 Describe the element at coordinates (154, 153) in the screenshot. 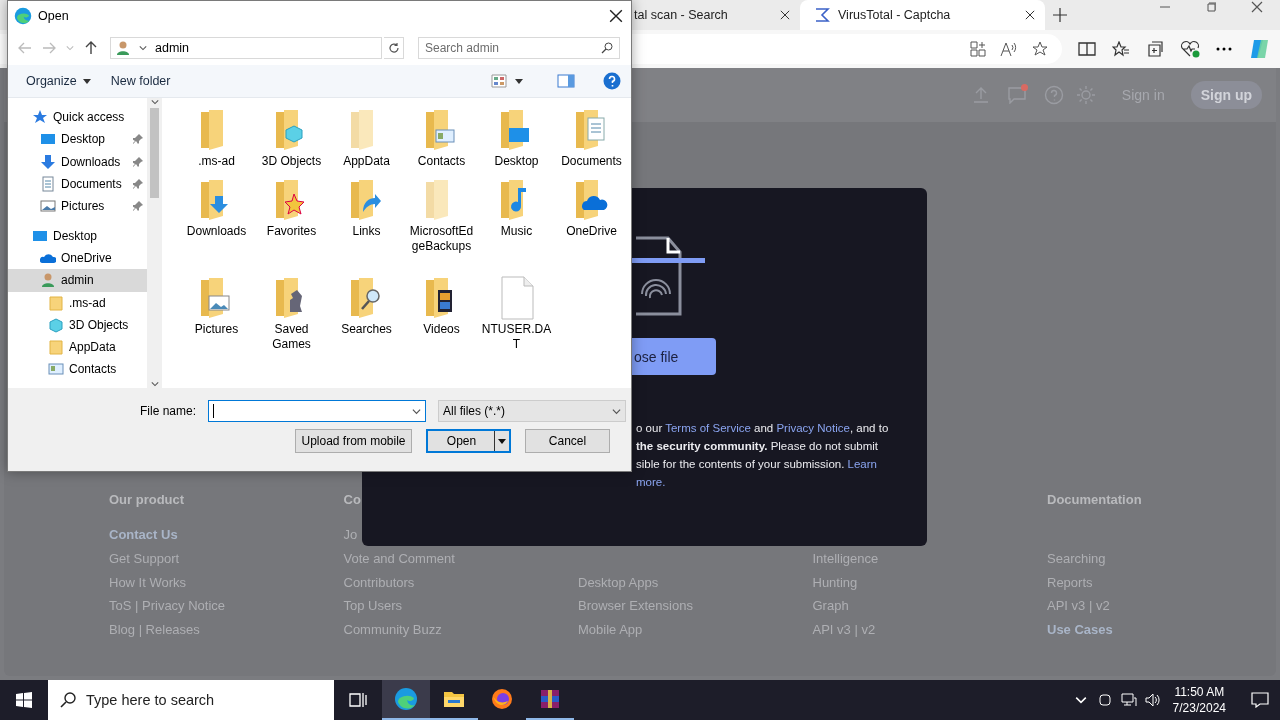

I see `scrollbar-thumb` at that location.